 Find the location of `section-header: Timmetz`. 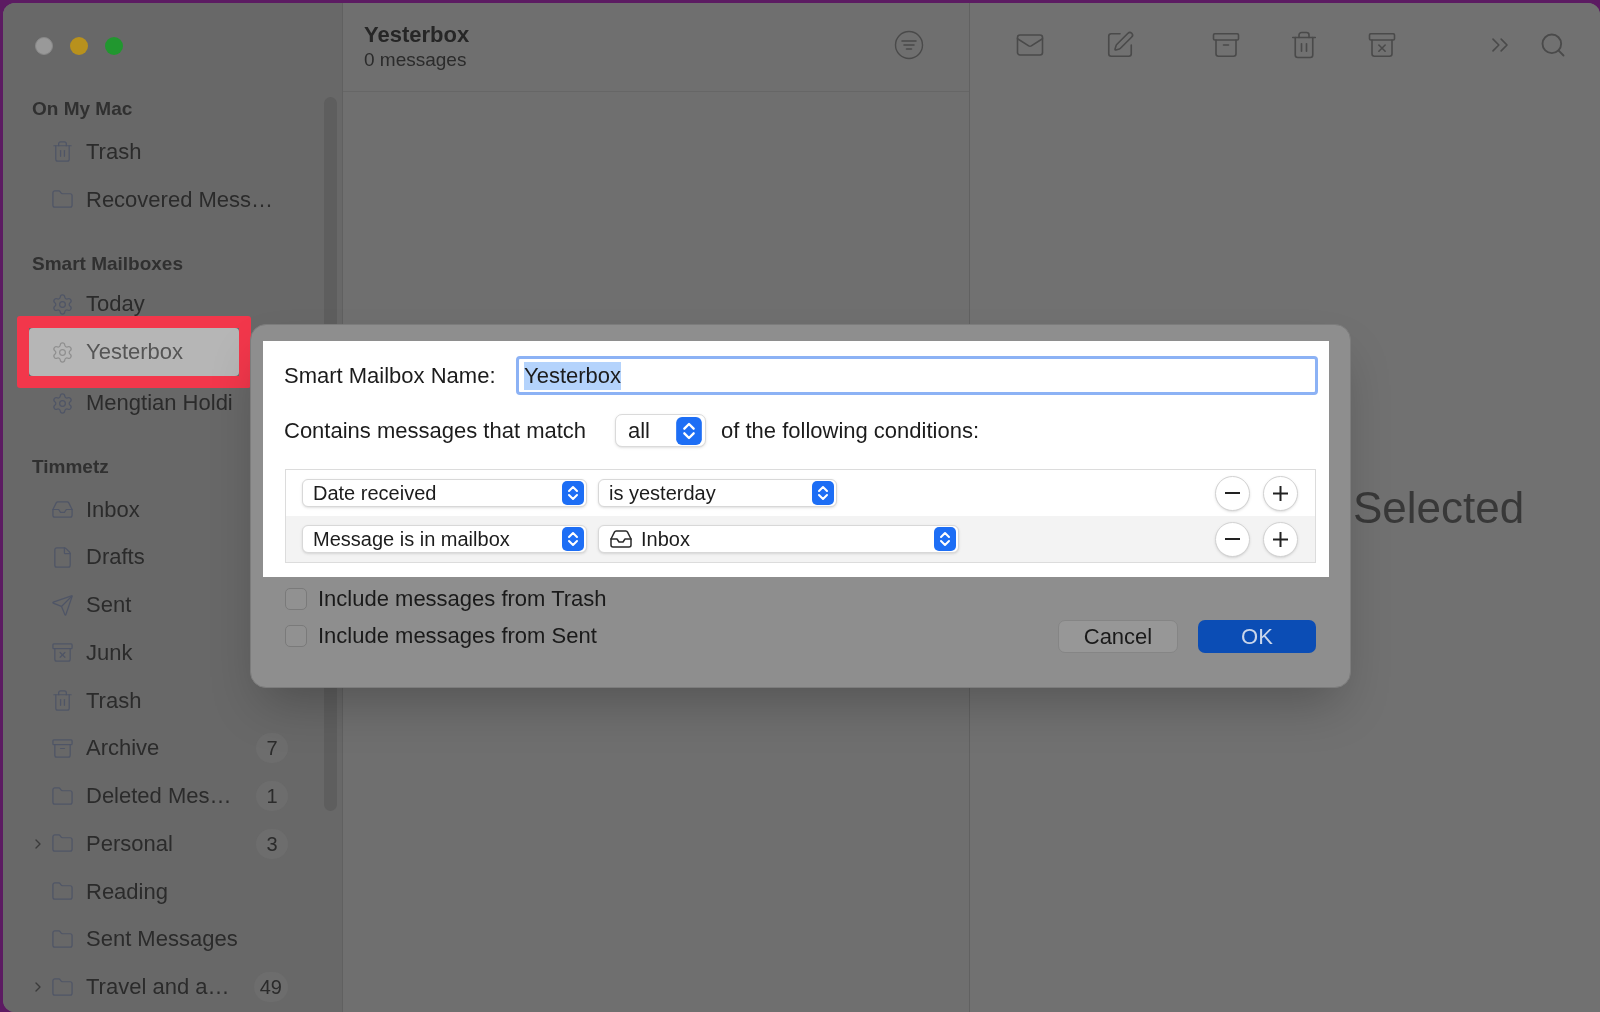

section-header: Timmetz is located at coordinates (70, 466).